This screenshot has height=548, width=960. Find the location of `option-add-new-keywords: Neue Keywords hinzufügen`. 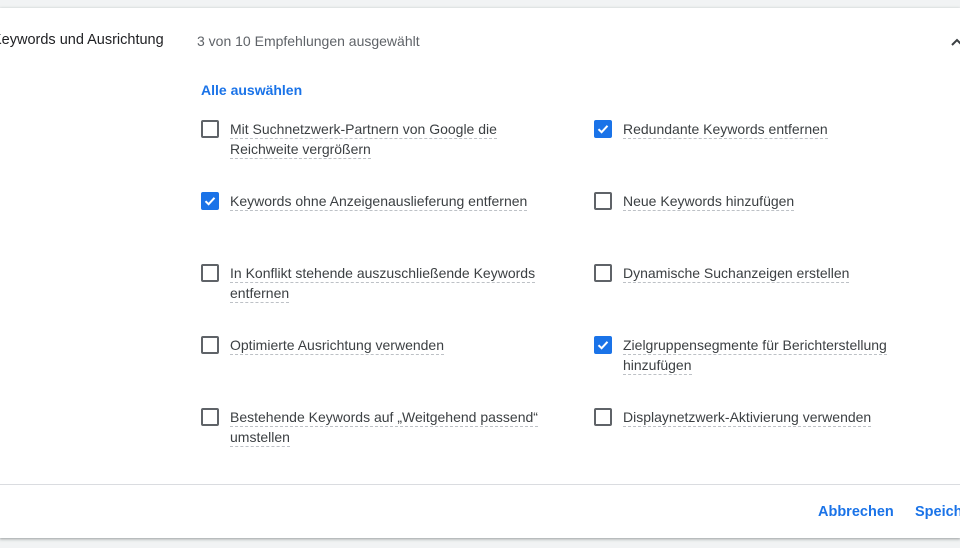

option-add-new-keywords: Neue Keywords hinzufügen is located at coordinates (694, 201).